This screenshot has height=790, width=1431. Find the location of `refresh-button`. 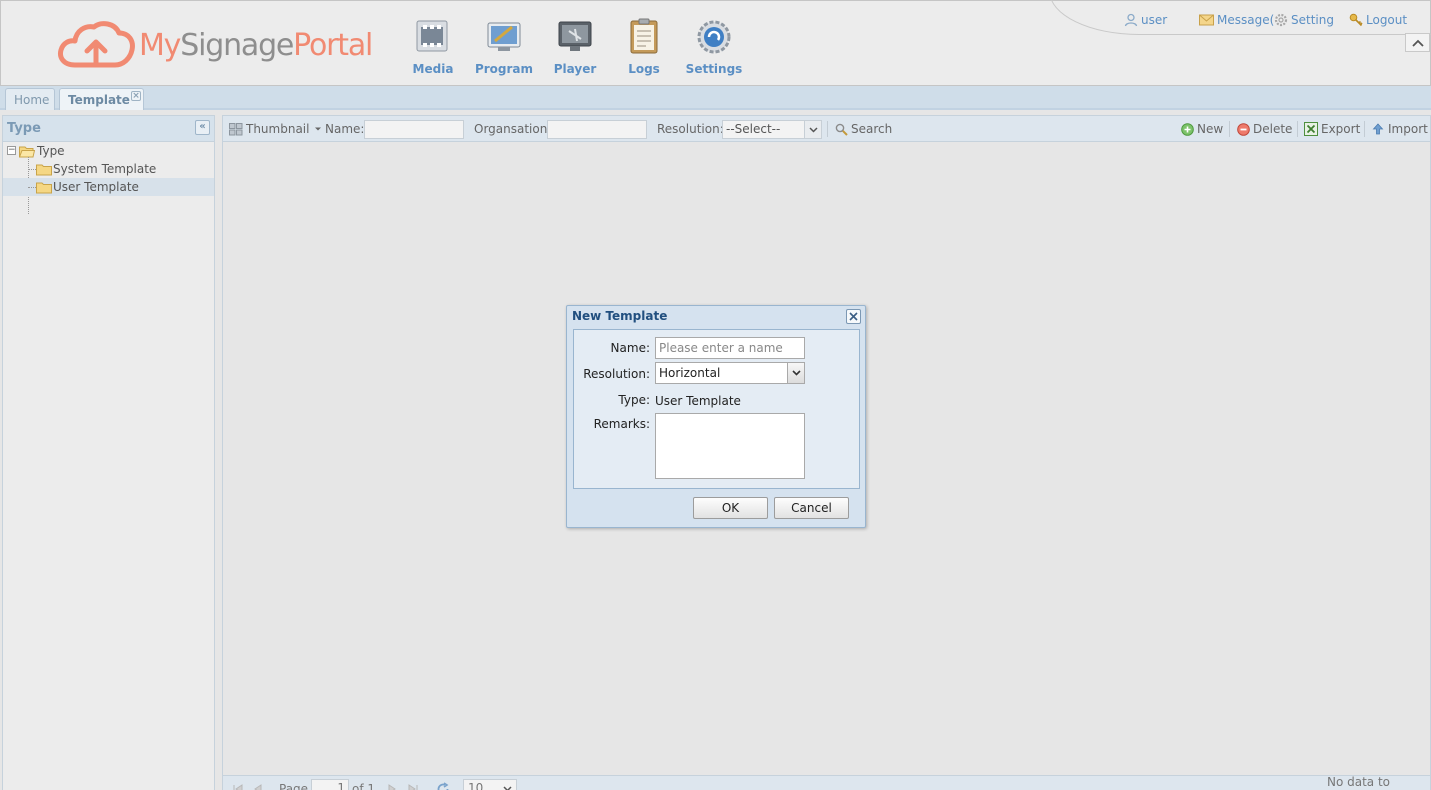

refresh-button is located at coordinates (443, 785).